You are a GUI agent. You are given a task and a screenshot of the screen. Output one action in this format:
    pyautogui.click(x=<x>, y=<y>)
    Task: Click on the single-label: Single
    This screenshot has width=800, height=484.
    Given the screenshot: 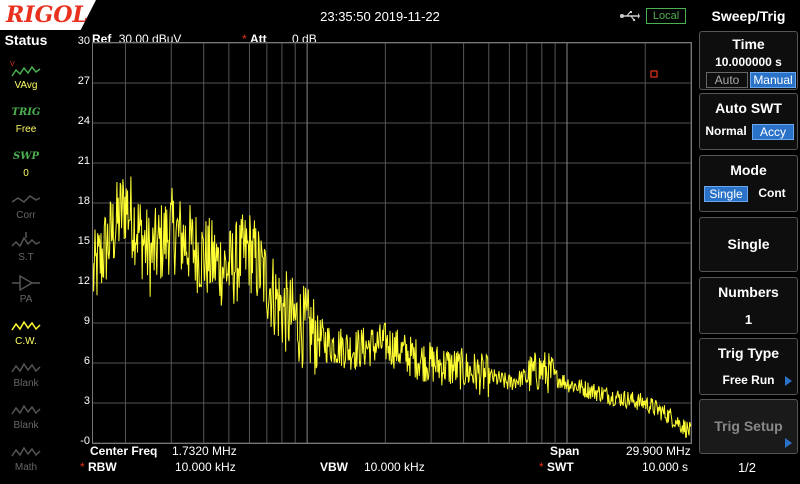 What is the action you would take?
    pyautogui.click(x=748, y=244)
    